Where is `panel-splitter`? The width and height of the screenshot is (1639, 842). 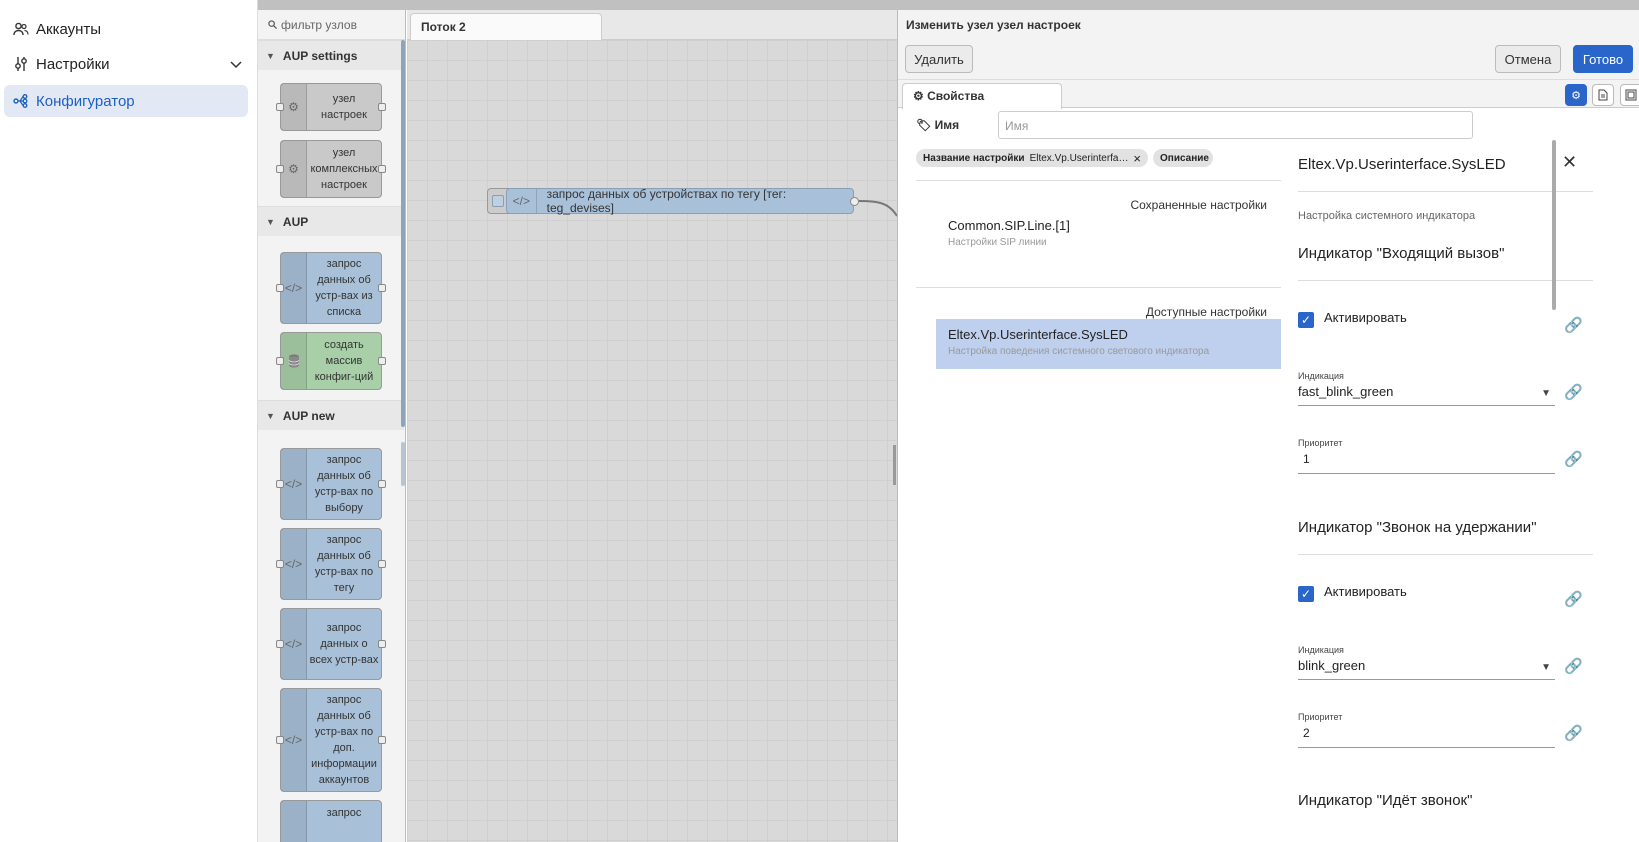
panel-splitter is located at coordinates (894, 465).